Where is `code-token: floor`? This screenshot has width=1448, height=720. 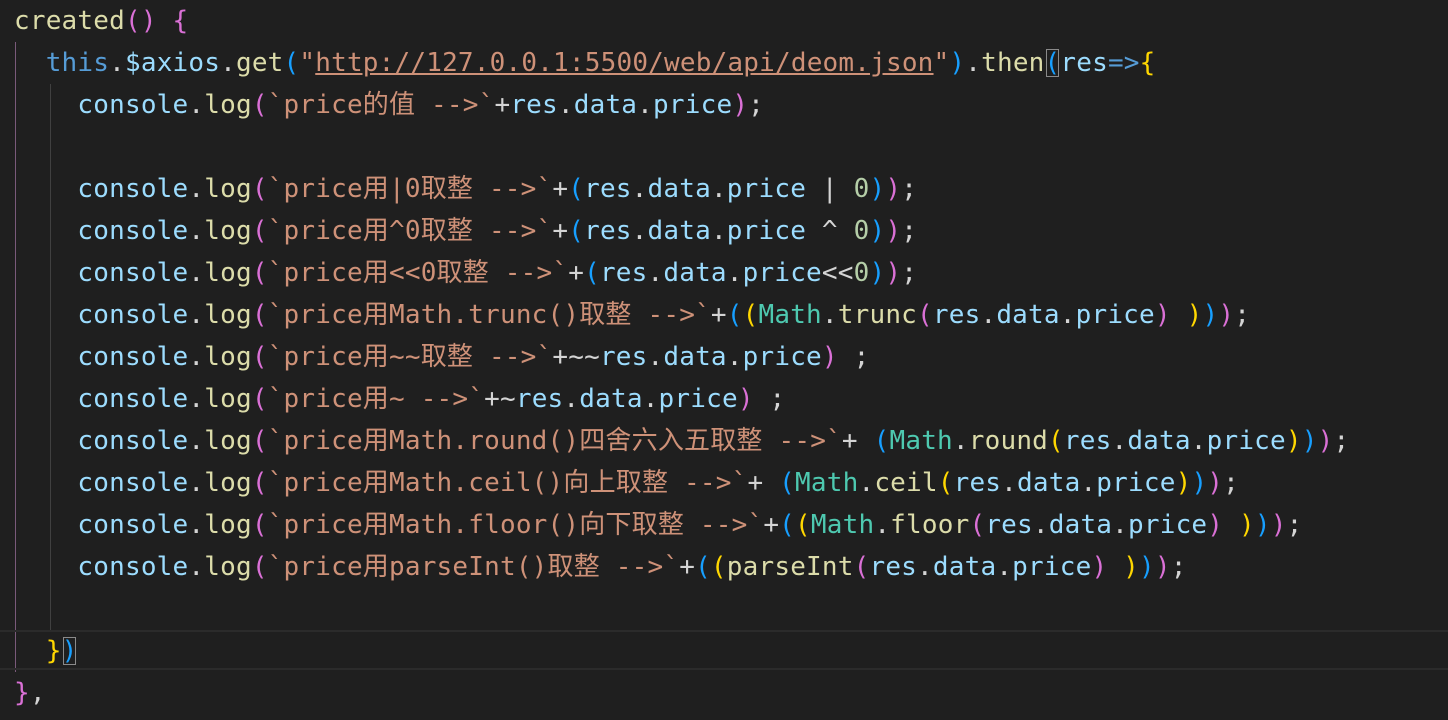 code-token: floor is located at coordinates (930, 525).